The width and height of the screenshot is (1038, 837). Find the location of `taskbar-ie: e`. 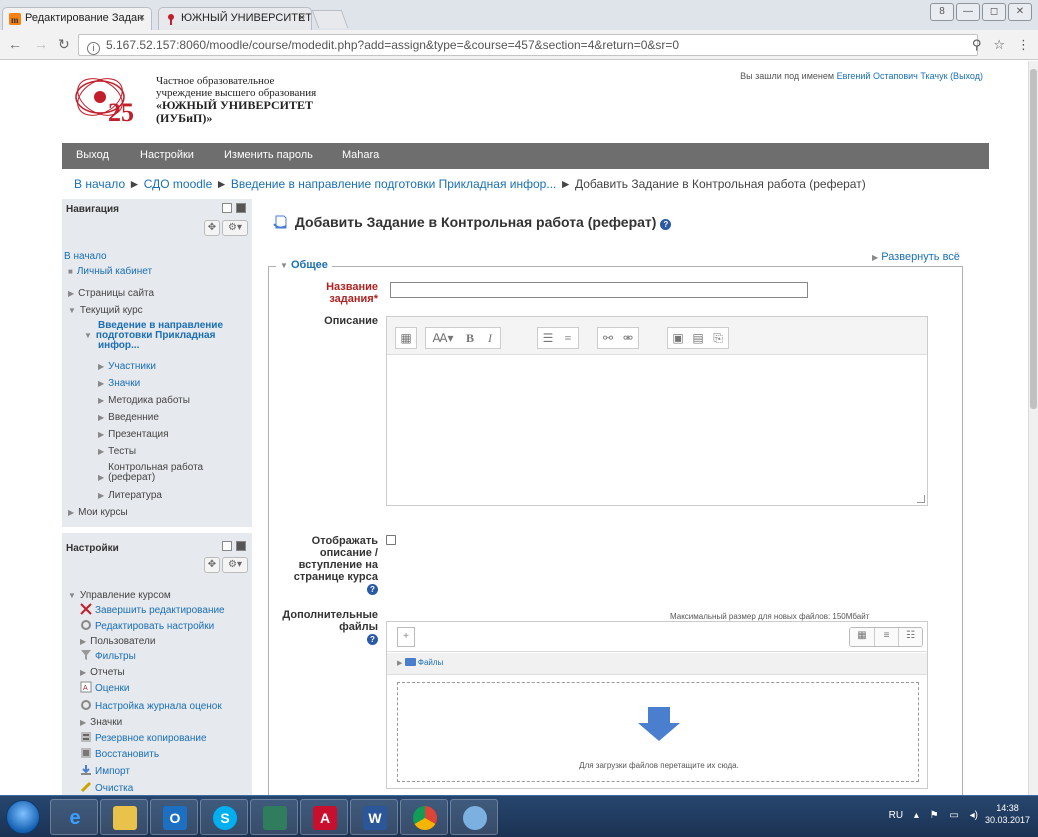

taskbar-ie: e is located at coordinates (74, 817).